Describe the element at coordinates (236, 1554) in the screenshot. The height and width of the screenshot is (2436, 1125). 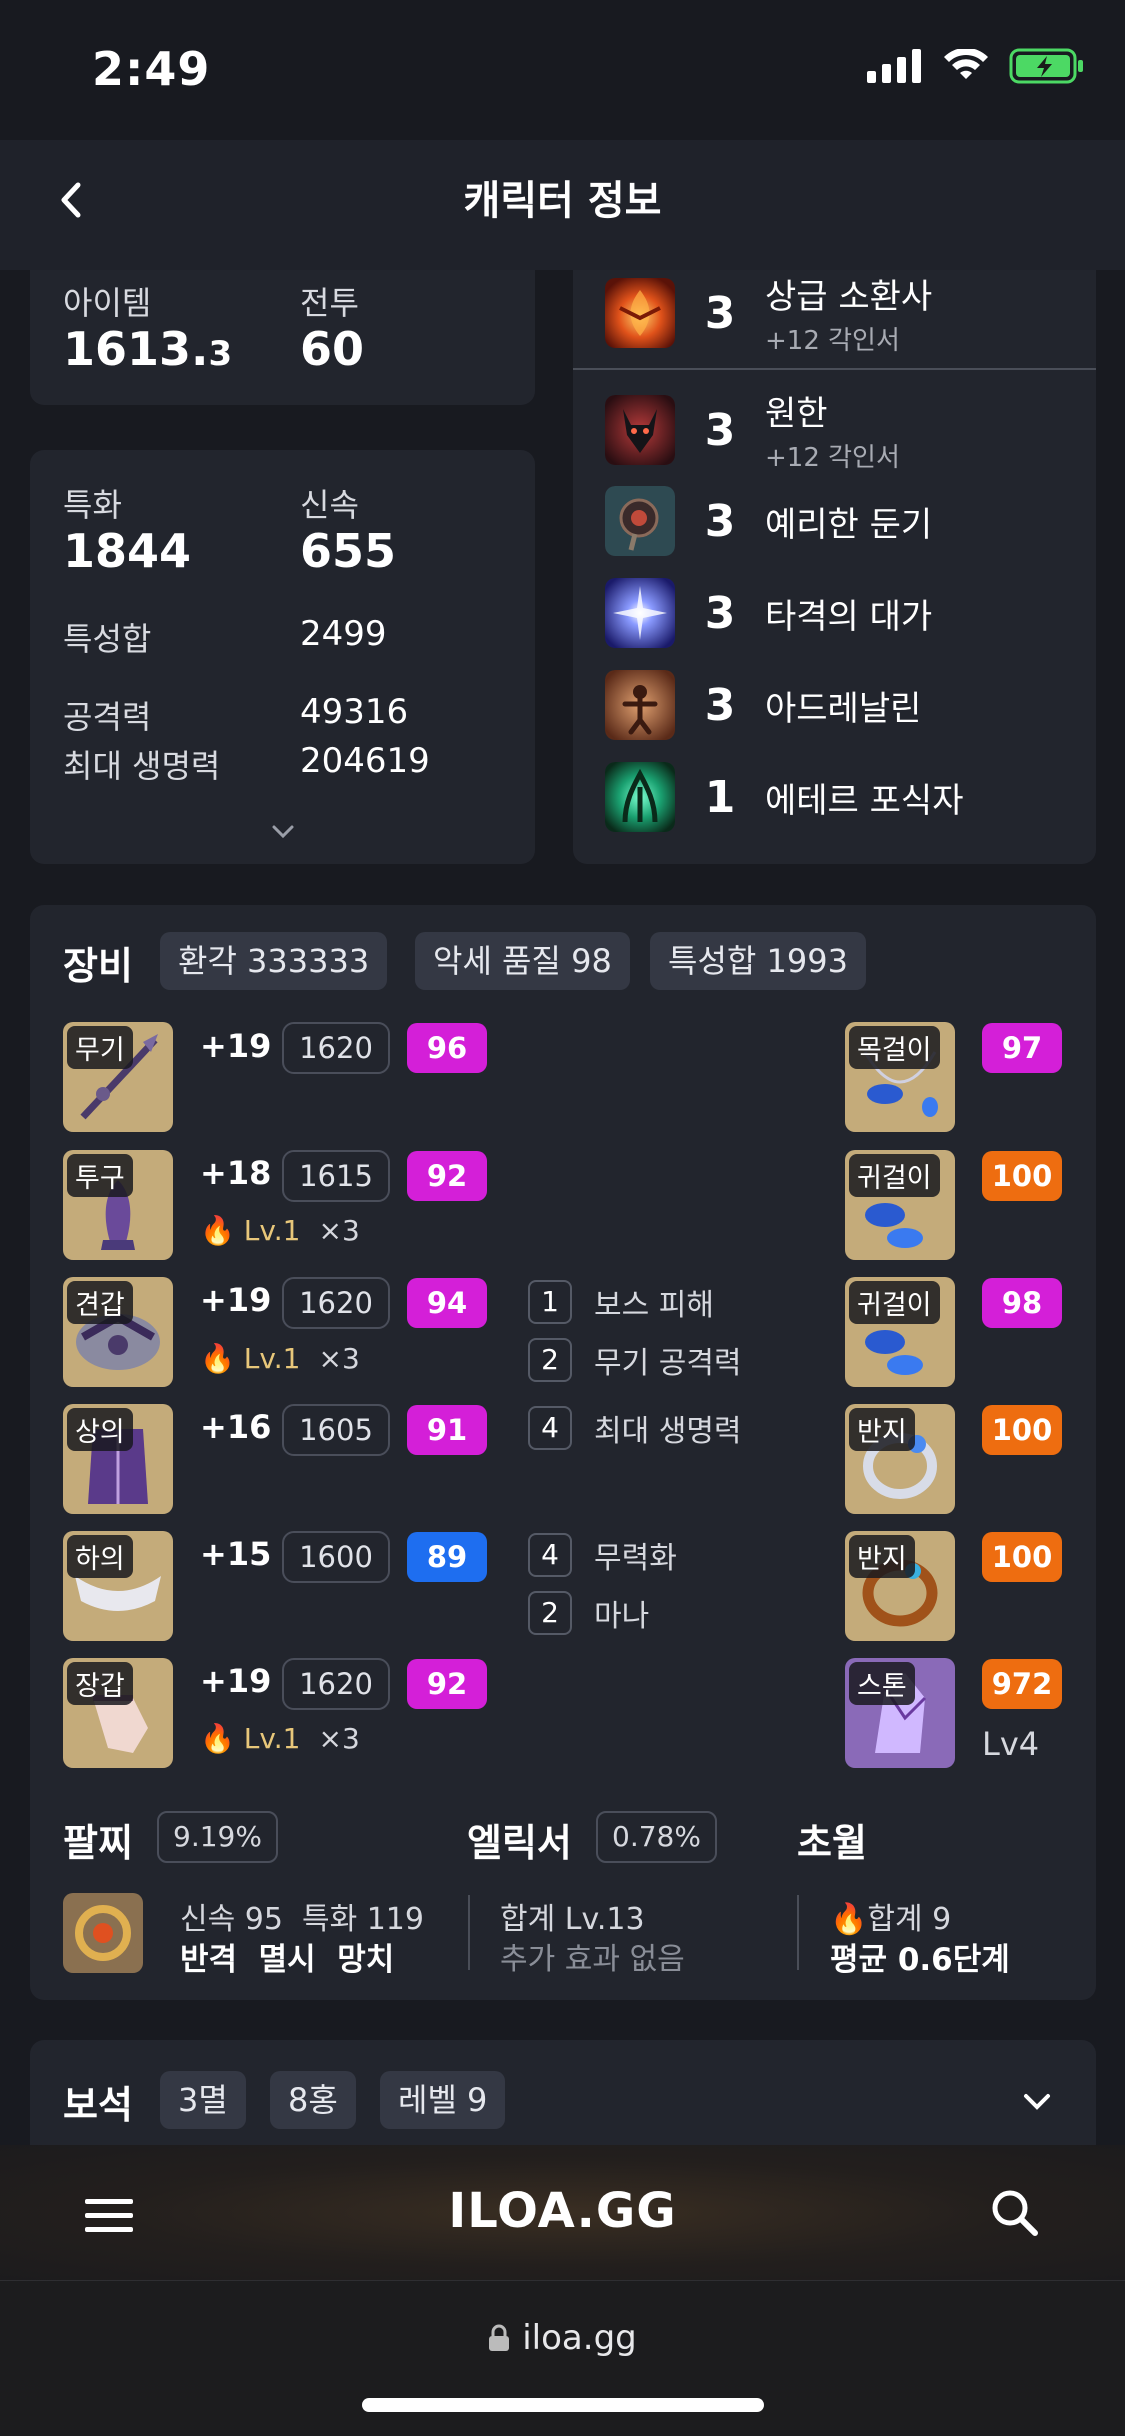
I see `upgrade-level: +15` at that location.